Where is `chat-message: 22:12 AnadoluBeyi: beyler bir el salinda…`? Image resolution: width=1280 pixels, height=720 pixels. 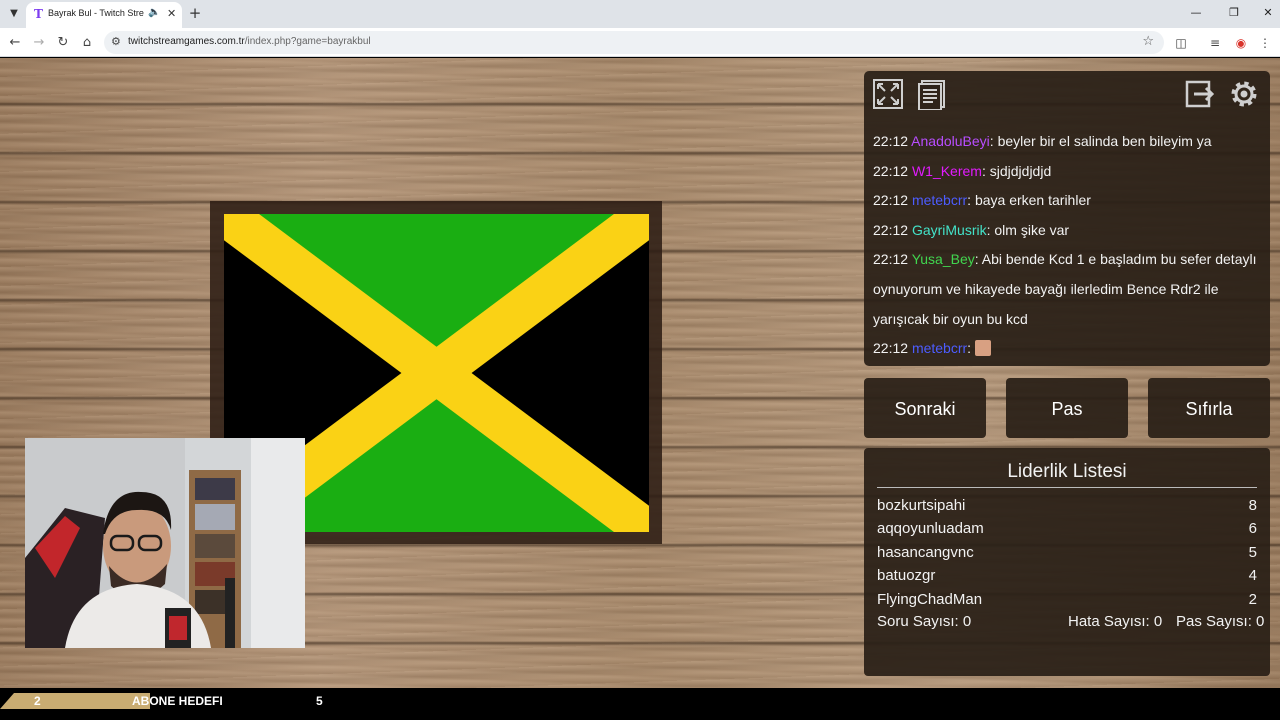
chat-message: 22:12 AnadoluBeyi: beyler bir el salinda… is located at coordinates (1042, 141).